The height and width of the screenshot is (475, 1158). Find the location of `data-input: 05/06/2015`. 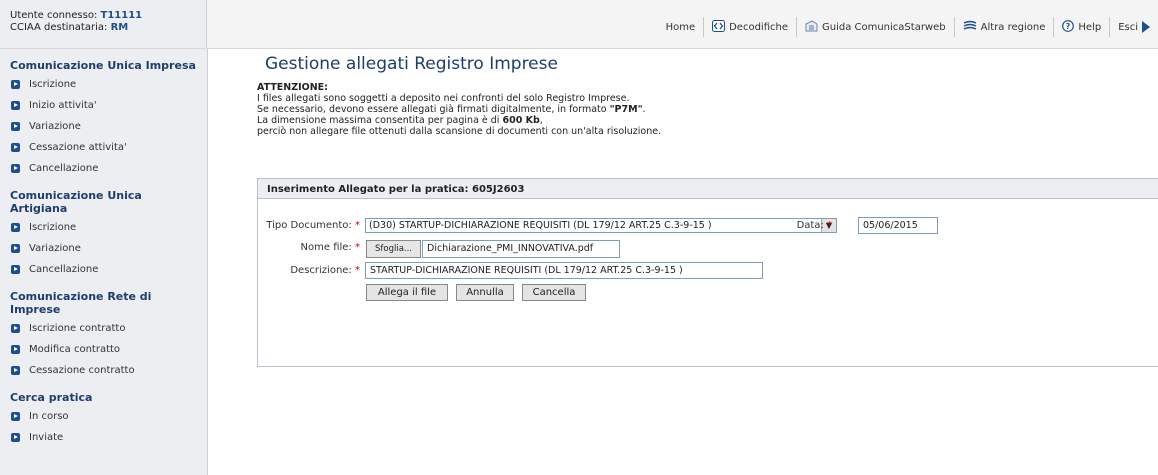

data-input: 05/06/2015 is located at coordinates (898, 225).